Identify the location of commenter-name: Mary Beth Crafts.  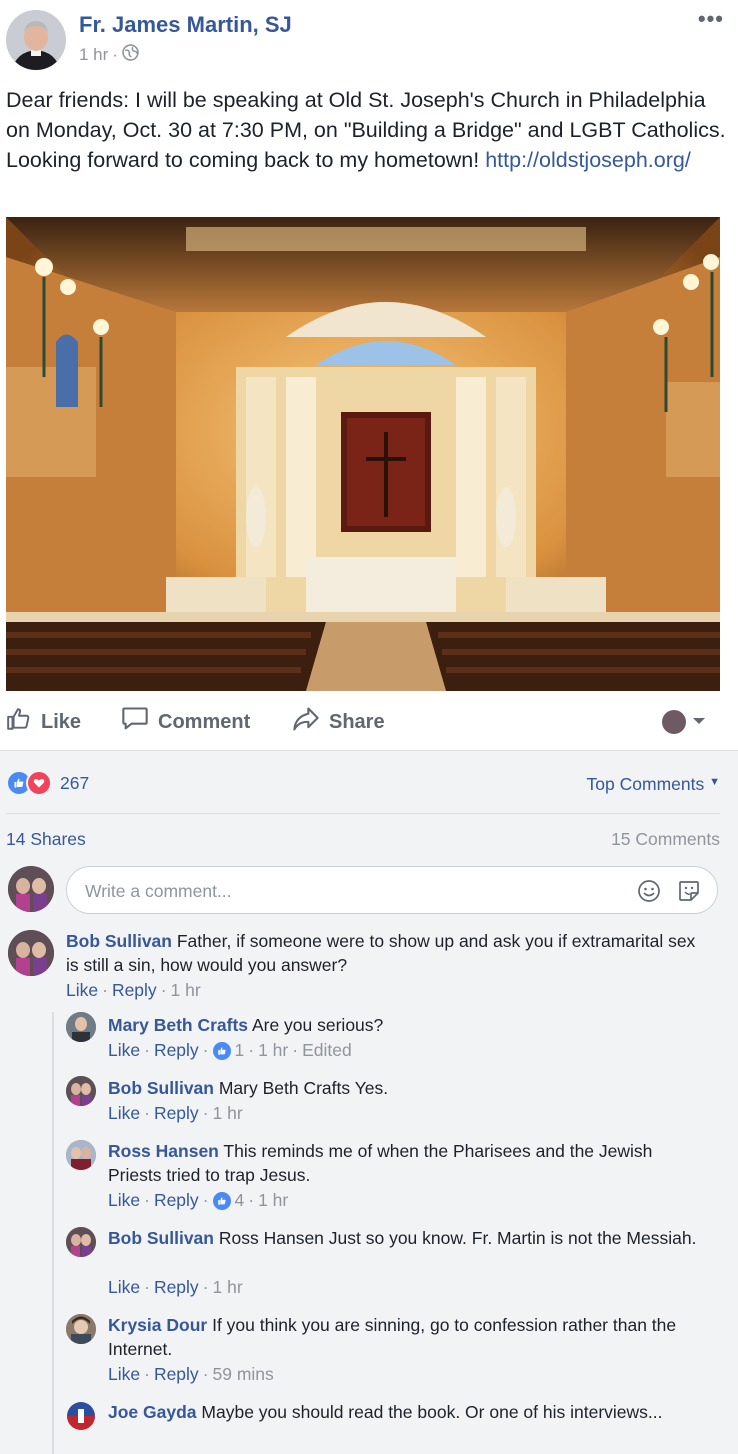
(178, 1025).